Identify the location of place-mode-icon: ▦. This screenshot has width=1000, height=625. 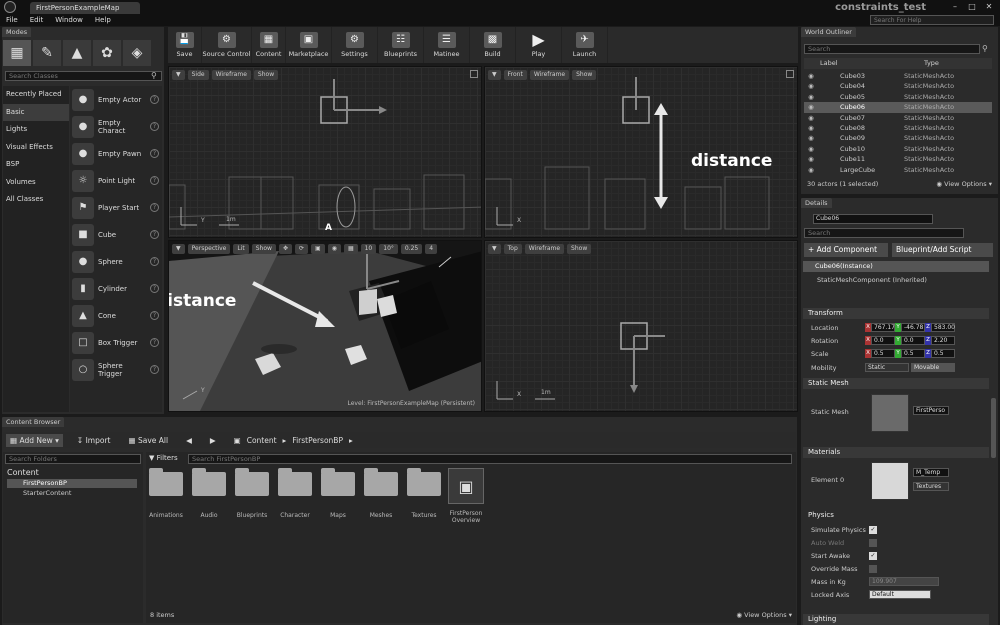
(17, 53).